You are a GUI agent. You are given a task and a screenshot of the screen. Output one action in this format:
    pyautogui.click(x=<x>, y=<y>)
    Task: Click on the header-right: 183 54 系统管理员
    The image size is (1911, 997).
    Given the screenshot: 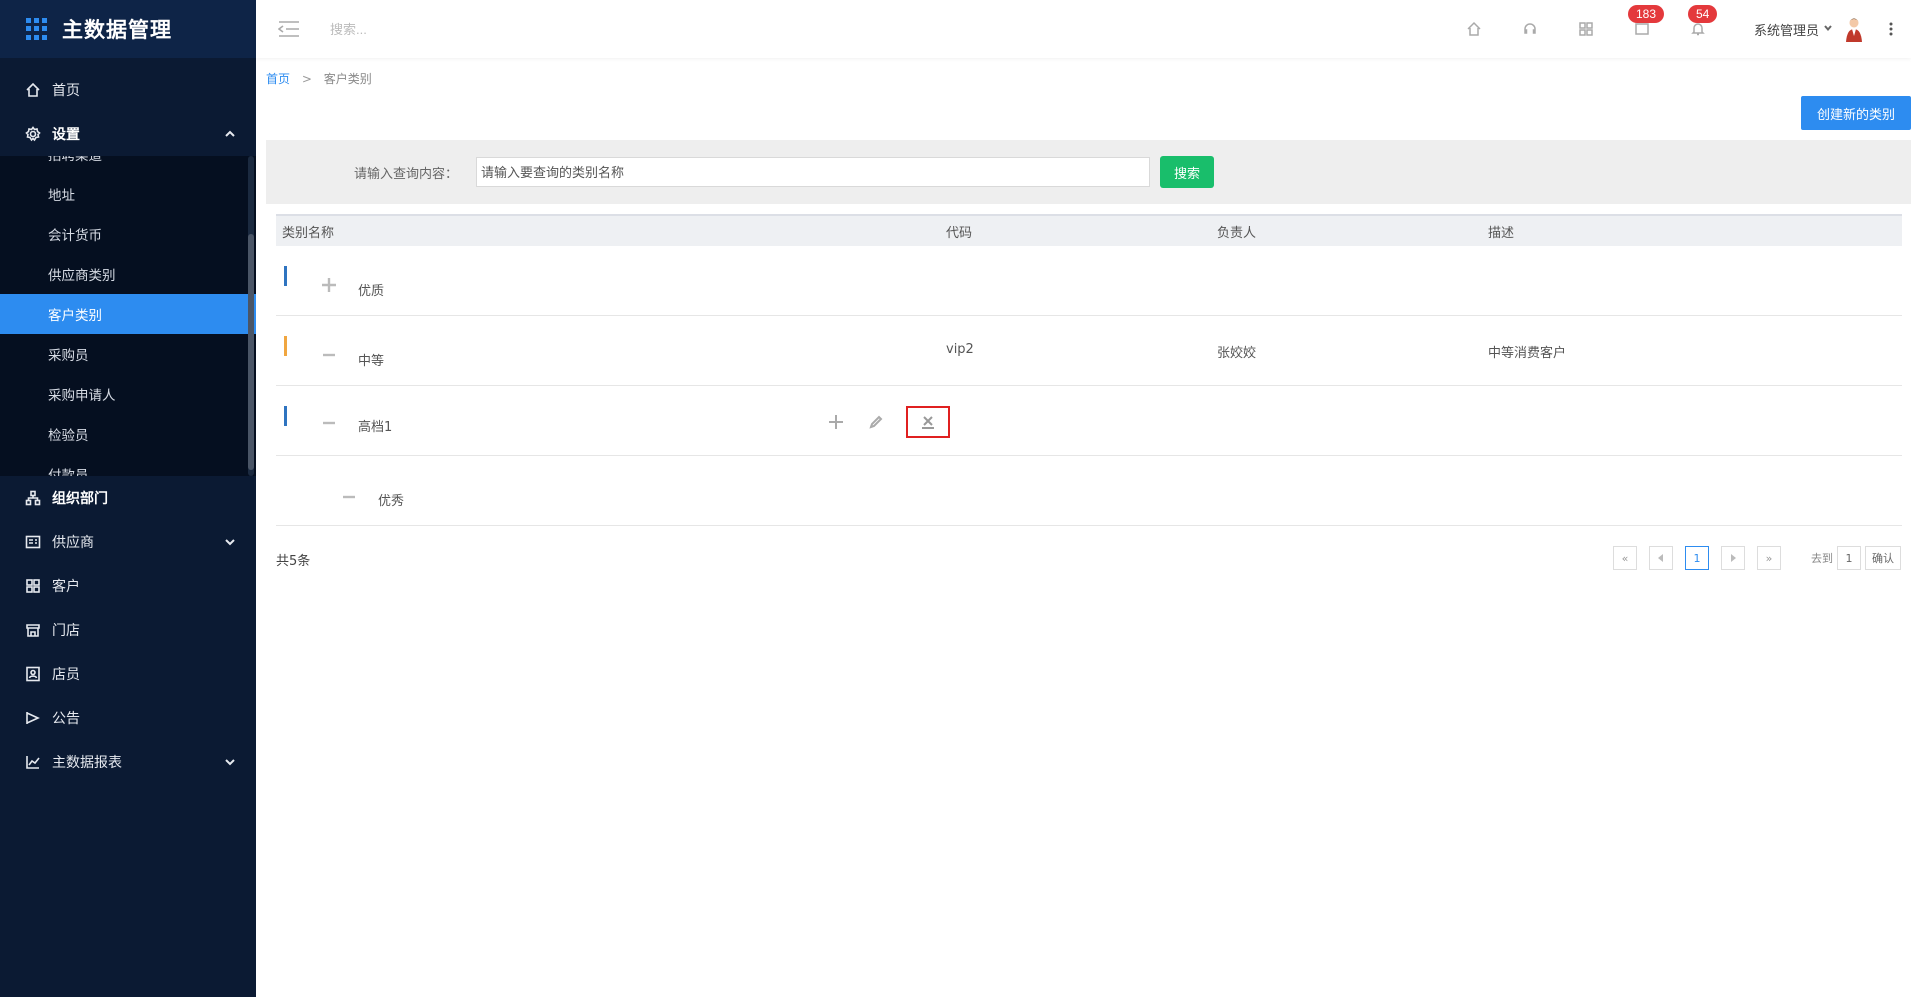 What is the action you would take?
    pyautogui.click(x=1678, y=29)
    